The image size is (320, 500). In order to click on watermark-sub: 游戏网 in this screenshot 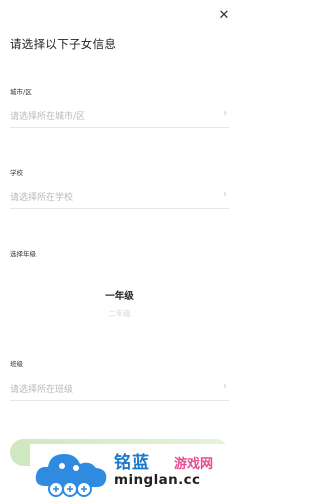, I will do `click(194, 464)`.